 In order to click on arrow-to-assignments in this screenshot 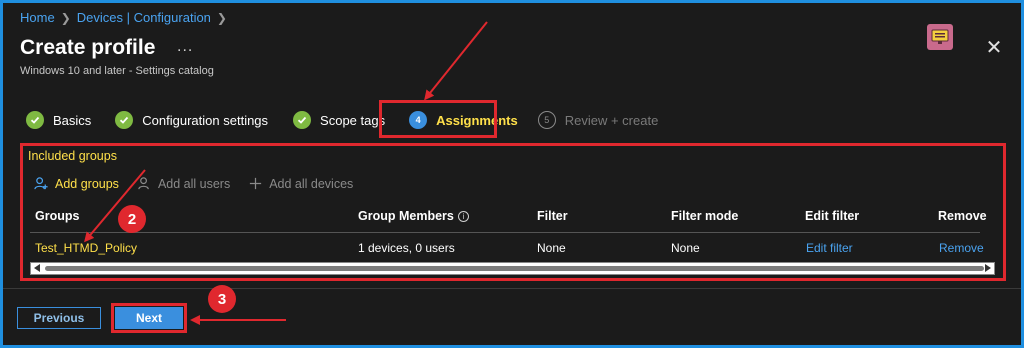, I will do `click(456, 61)`.